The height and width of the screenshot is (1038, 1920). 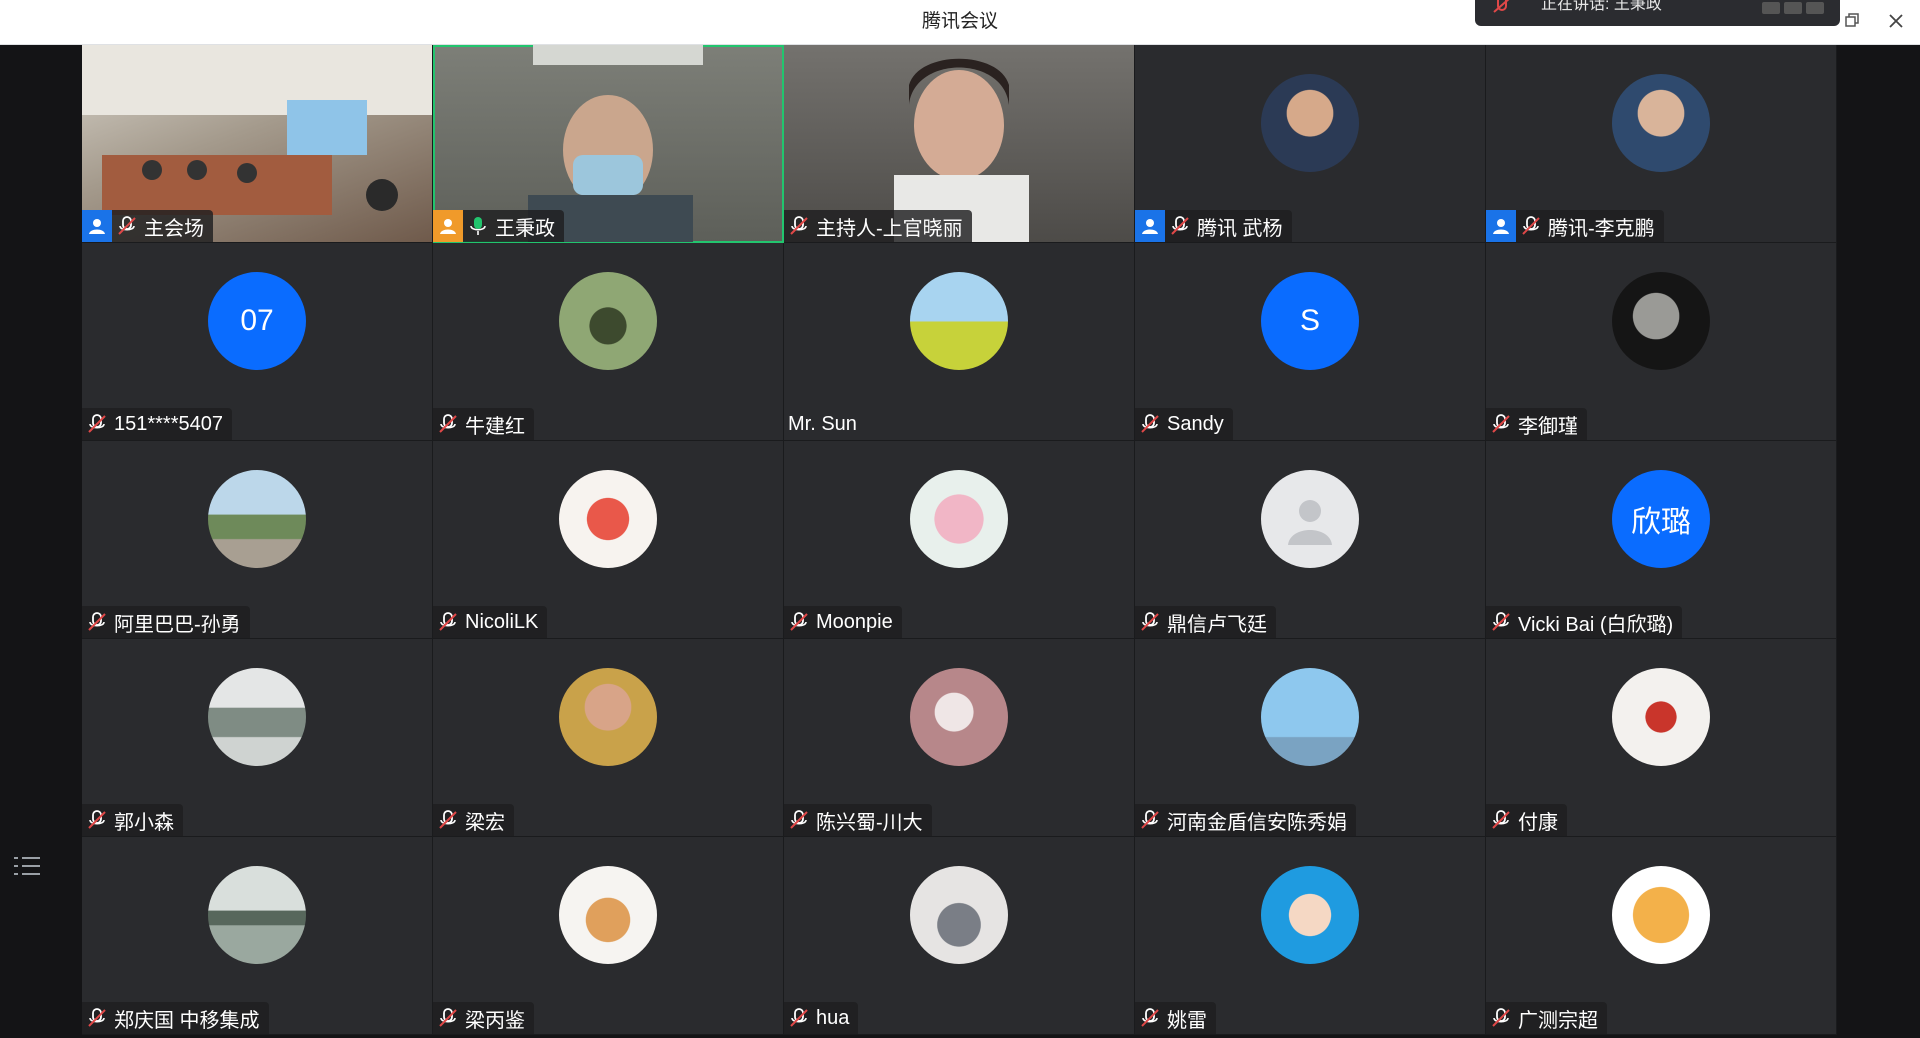 What do you see at coordinates (257, 321) in the screenshot?
I see `participant-avatar-initials: 07` at bounding box center [257, 321].